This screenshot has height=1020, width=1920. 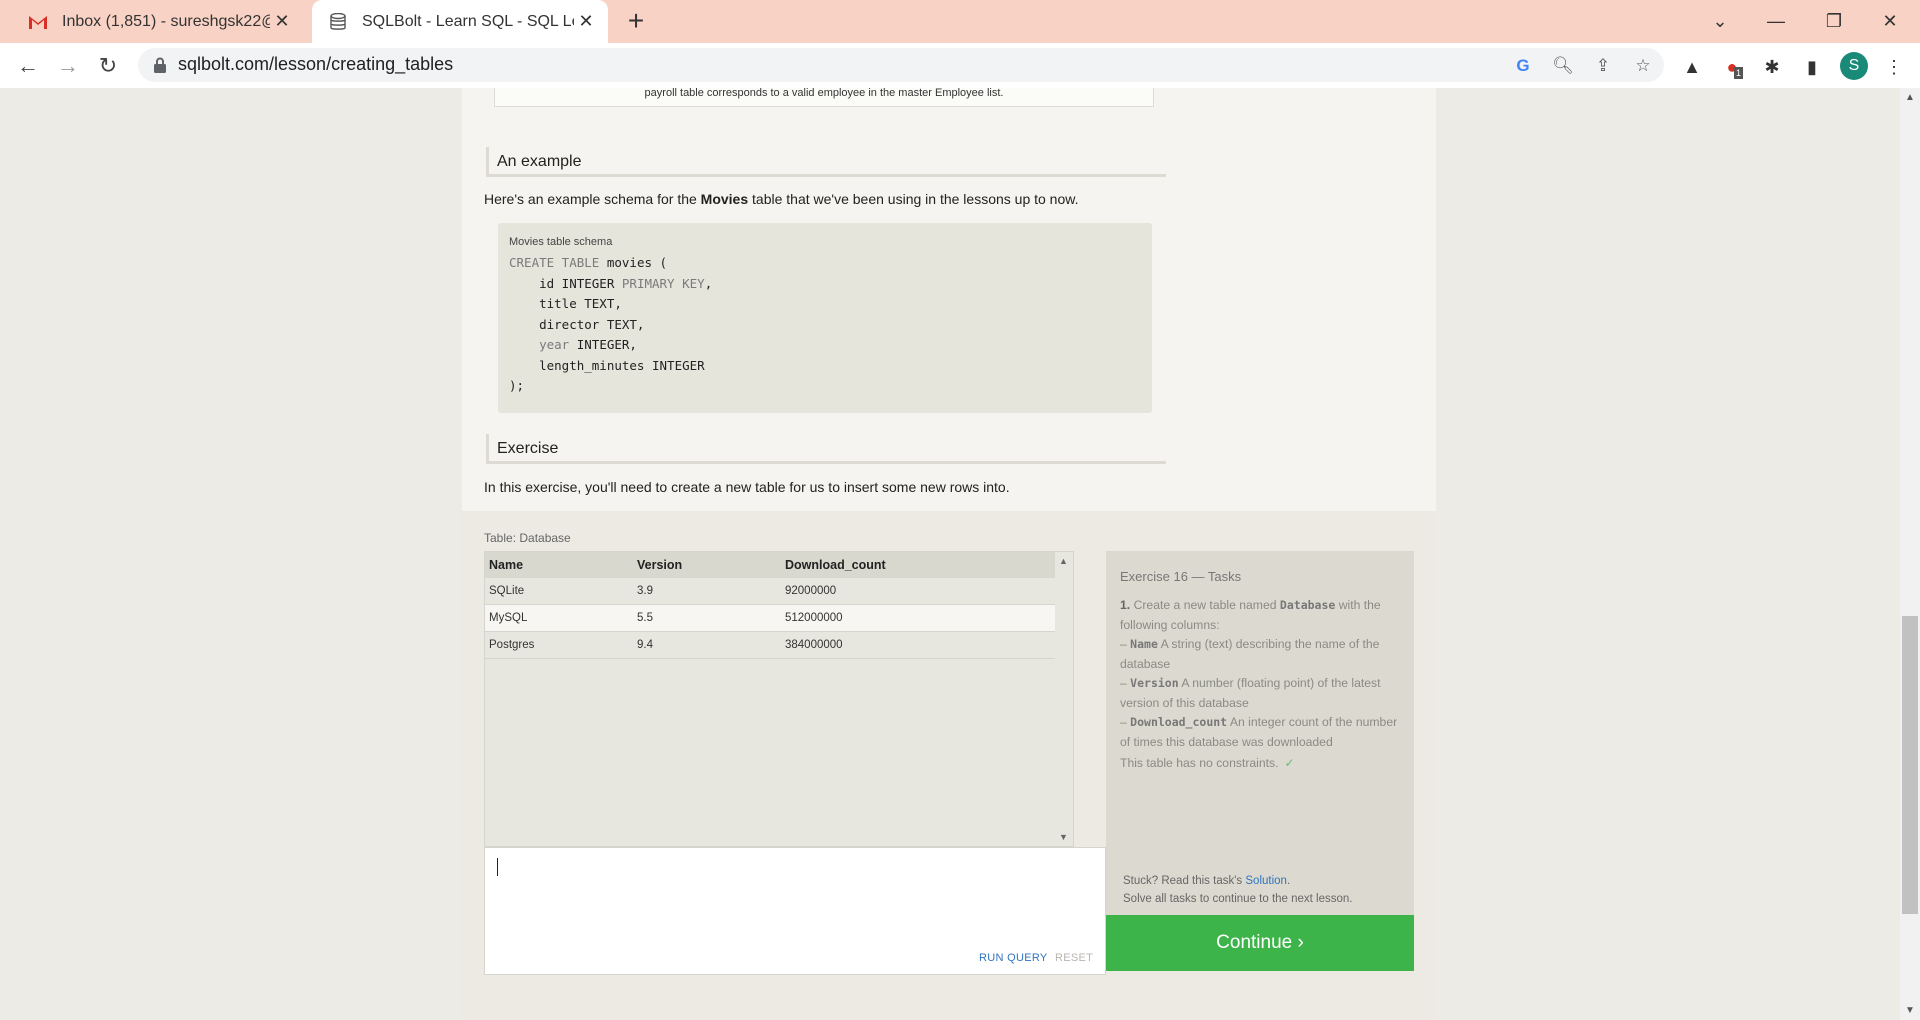 What do you see at coordinates (707, 565) in the screenshot?
I see `column-header: Version` at bounding box center [707, 565].